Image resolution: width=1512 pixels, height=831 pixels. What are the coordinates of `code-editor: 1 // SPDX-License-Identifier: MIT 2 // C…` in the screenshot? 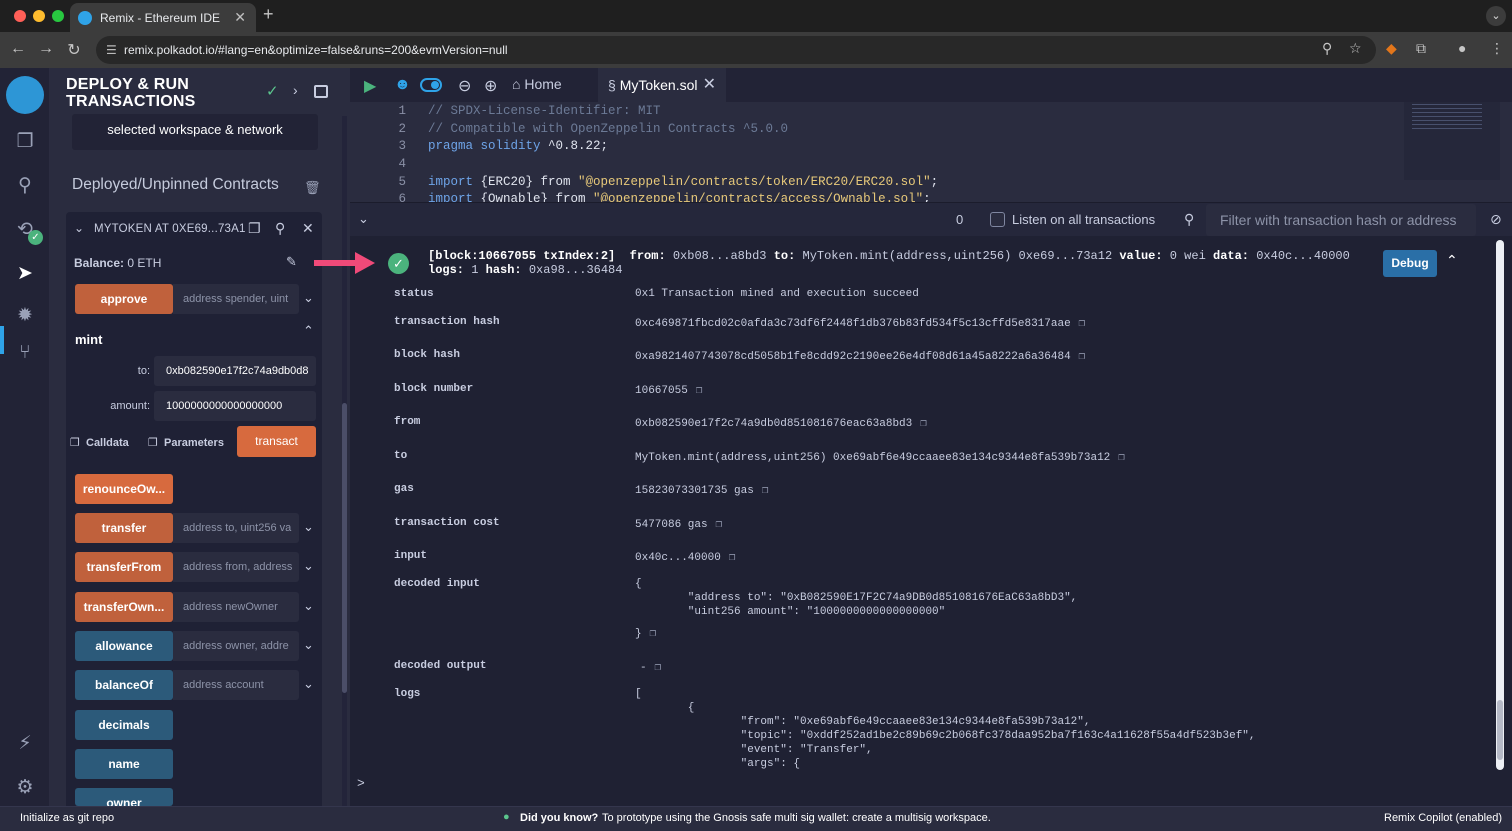 It's located at (931, 152).